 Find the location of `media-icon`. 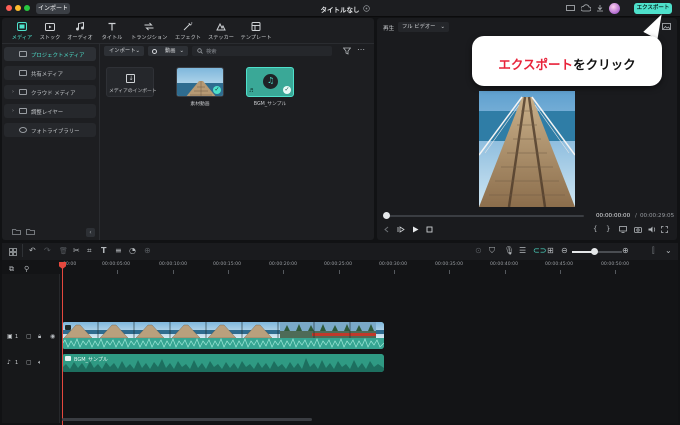

media-icon is located at coordinates (22, 27).